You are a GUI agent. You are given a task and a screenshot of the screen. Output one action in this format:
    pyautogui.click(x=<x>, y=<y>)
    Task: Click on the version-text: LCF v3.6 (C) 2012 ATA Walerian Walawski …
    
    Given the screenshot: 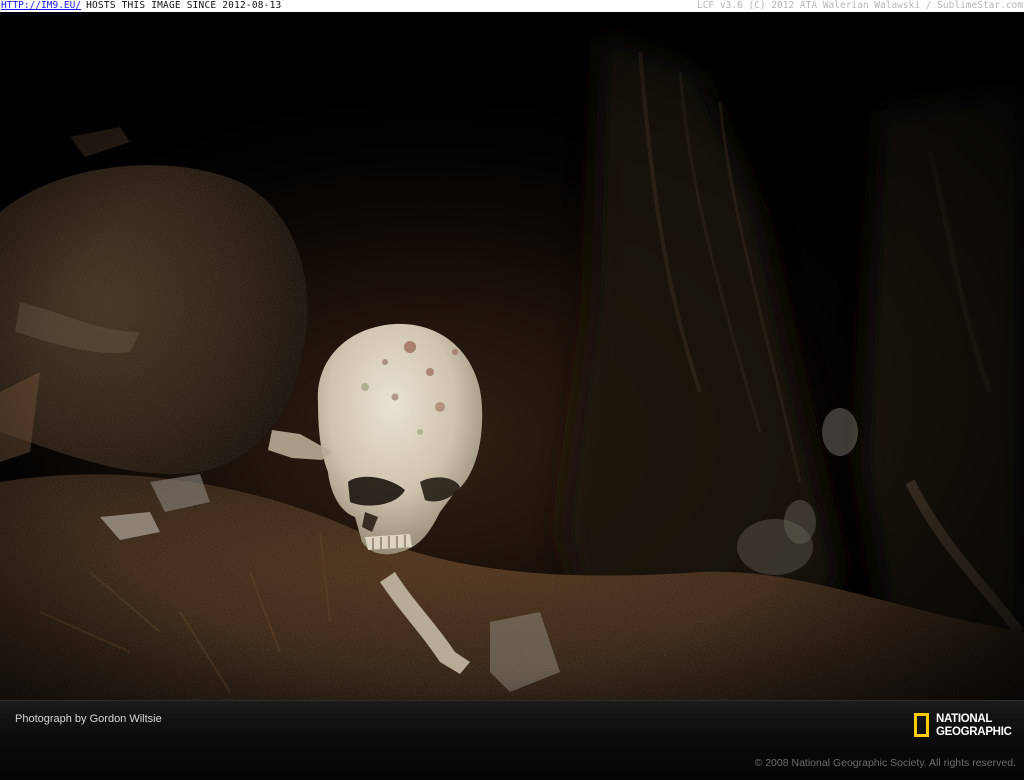 What is the action you would take?
    pyautogui.click(x=859, y=5)
    